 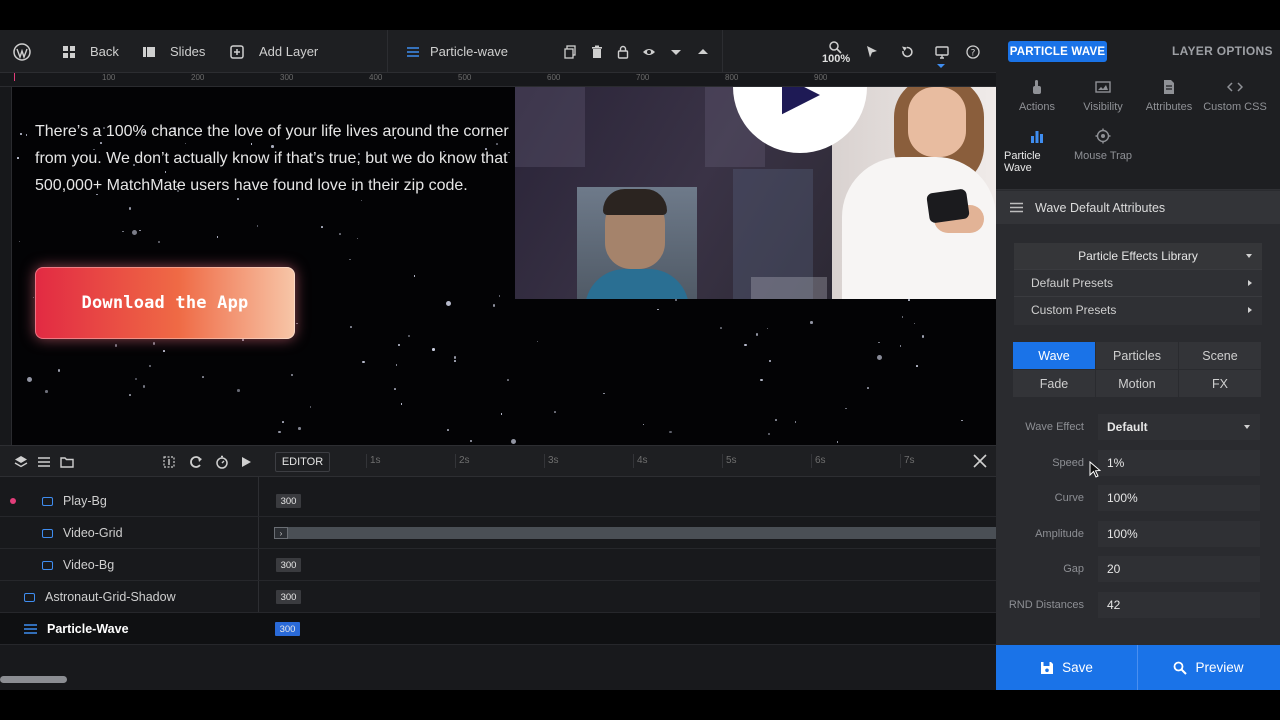 What do you see at coordinates (498, 501) in the screenshot?
I see `timeline-row-play-bg: Play-Bg 300` at bounding box center [498, 501].